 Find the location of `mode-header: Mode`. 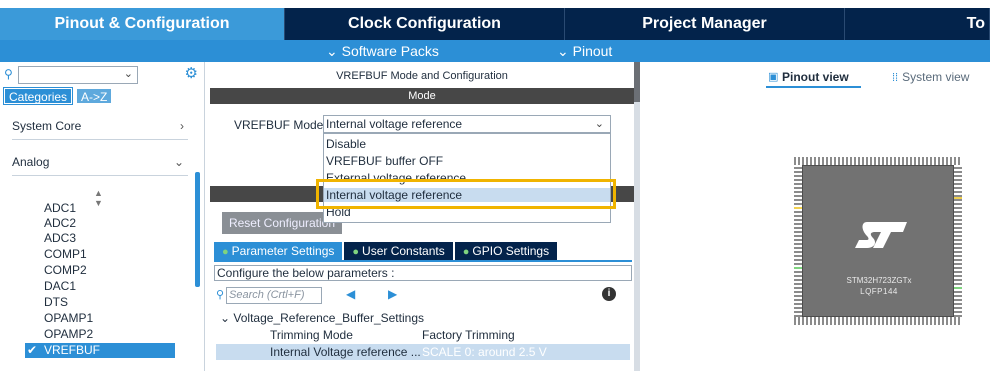

mode-header: Mode is located at coordinates (422, 96).